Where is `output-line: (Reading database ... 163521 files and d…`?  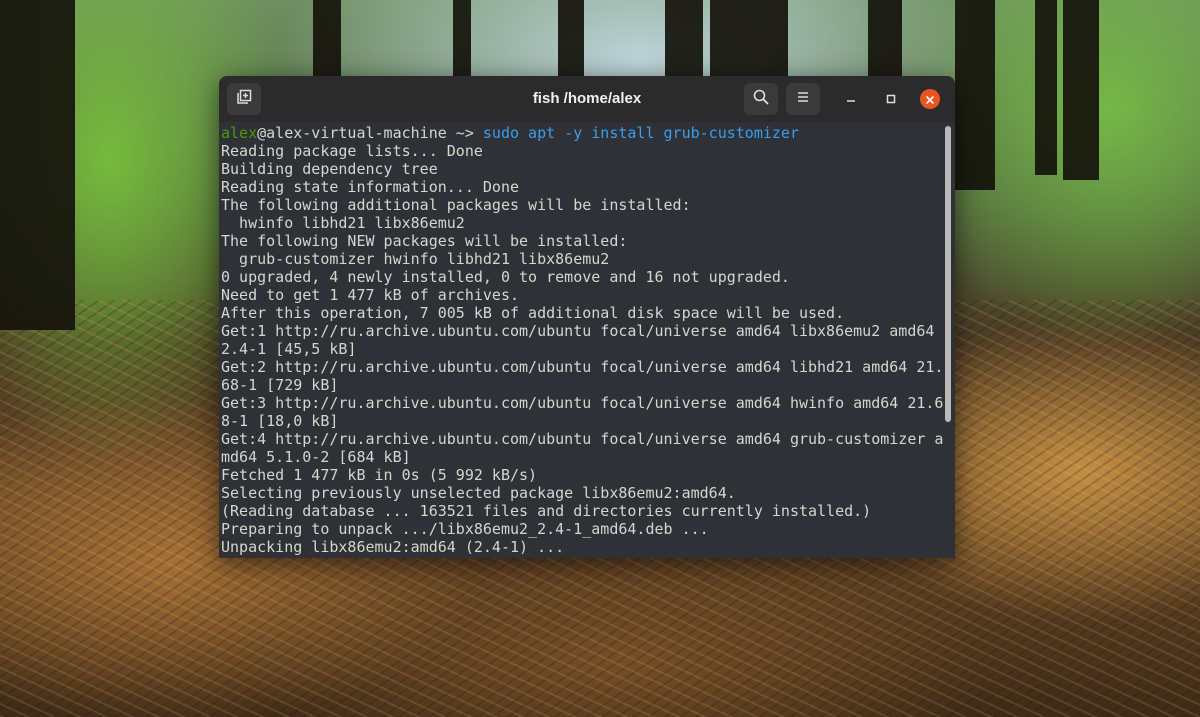 output-line: (Reading database ... 163521 files and d… is located at coordinates (546, 511).